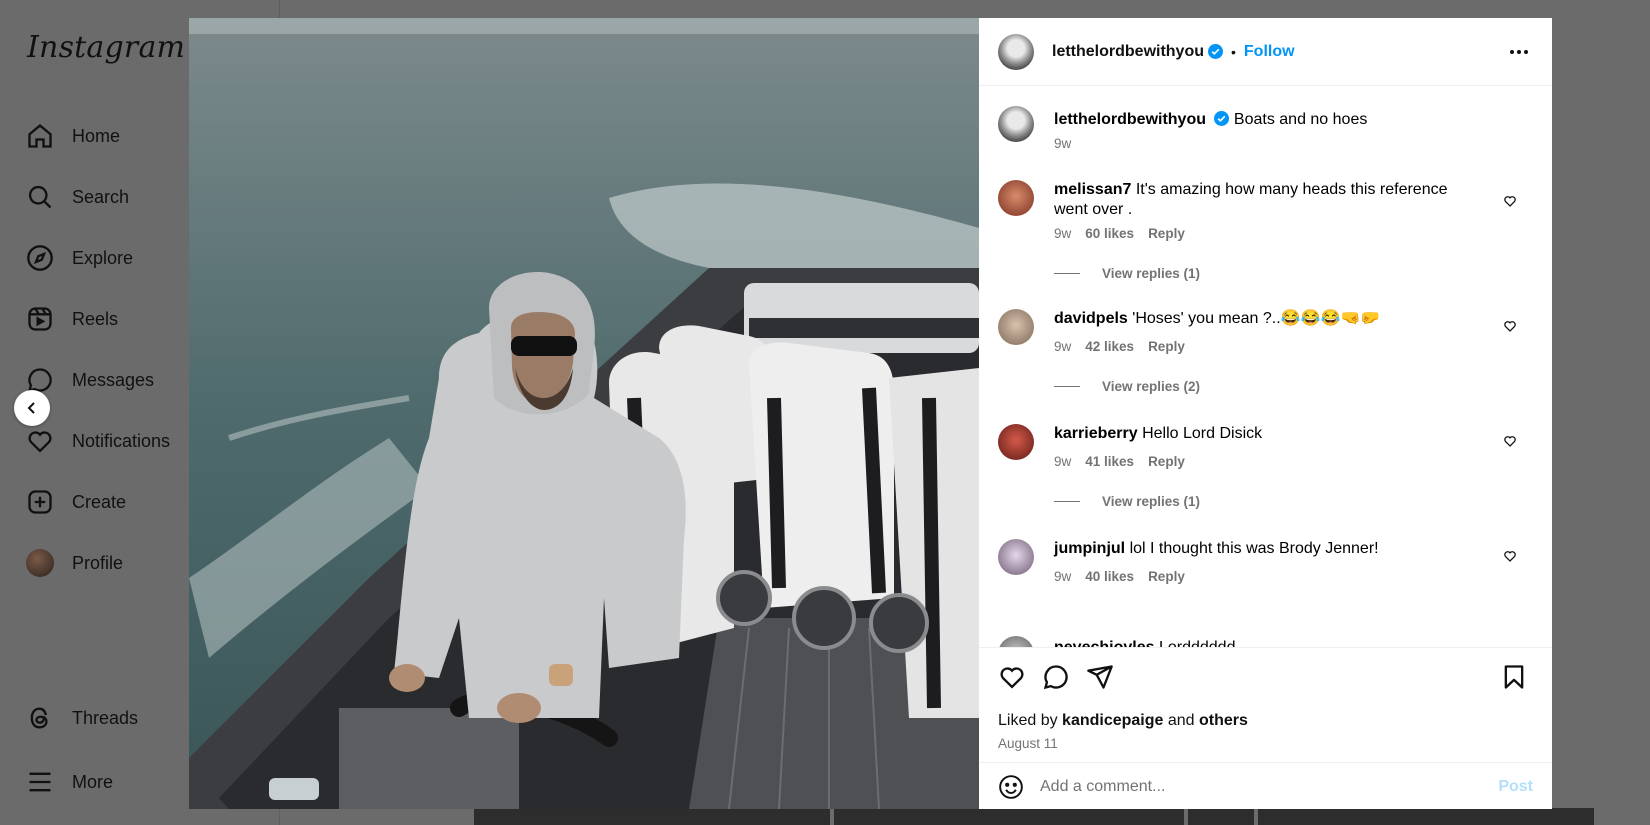 The width and height of the screenshot is (1650, 825). I want to click on share-icon, so click(1100, 677).